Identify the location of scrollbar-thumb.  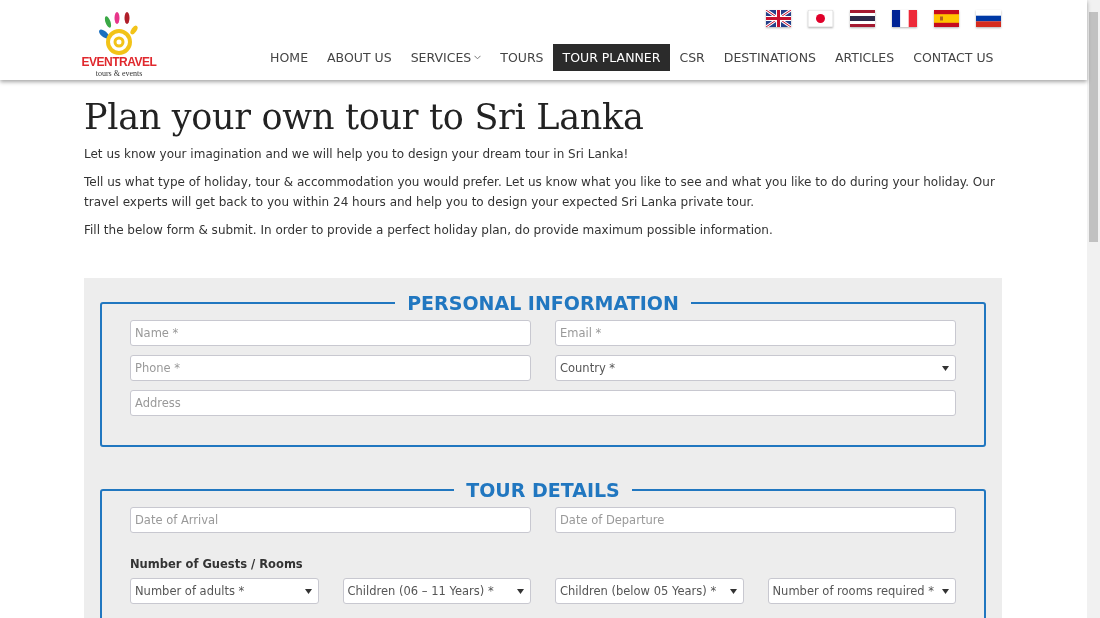
(1093, 127).